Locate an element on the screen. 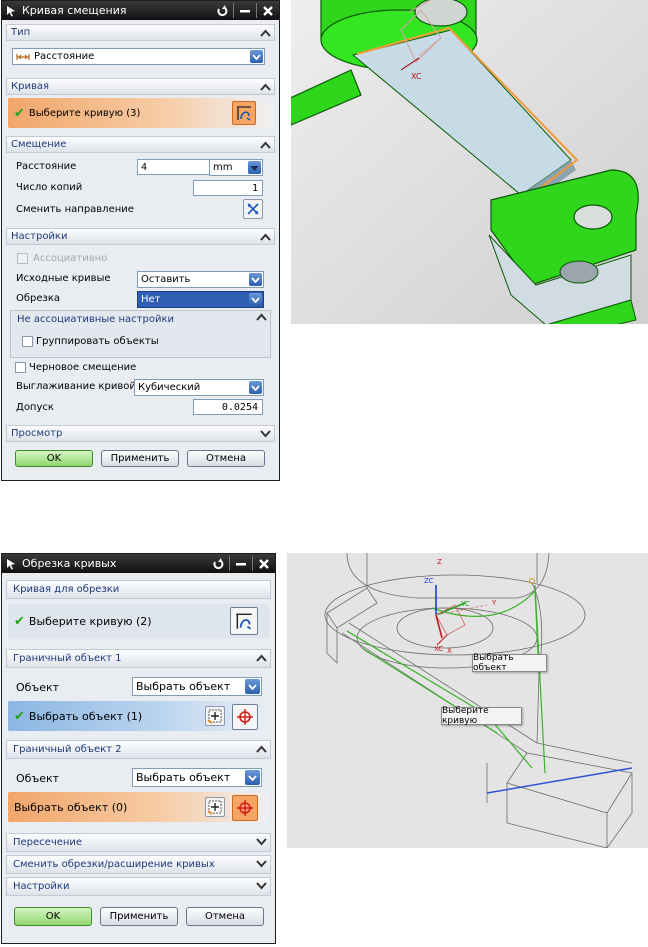 Image resolution: width=648 pixels, height=947 pixels. type-select: Расстояние is located at coordinates (138, 56).